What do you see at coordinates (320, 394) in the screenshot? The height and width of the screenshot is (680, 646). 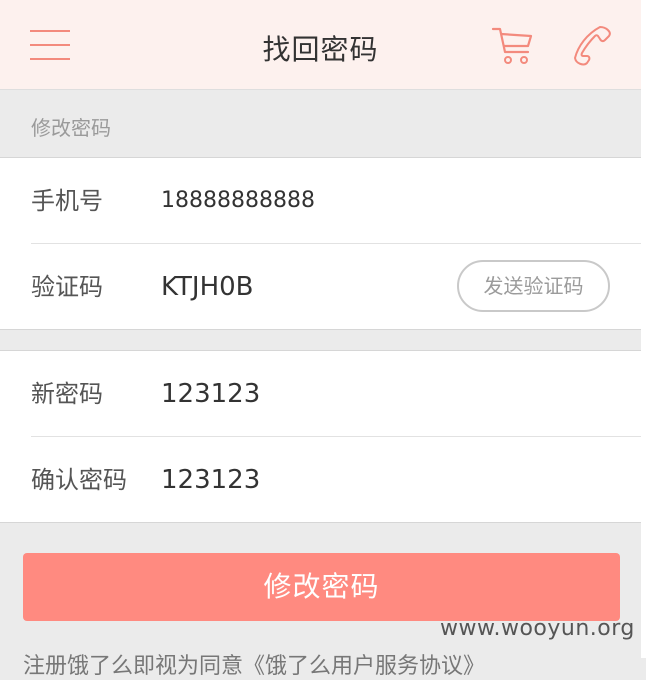 I see `new-password-row: 新密码 123123` at bounding box center [320, 394].